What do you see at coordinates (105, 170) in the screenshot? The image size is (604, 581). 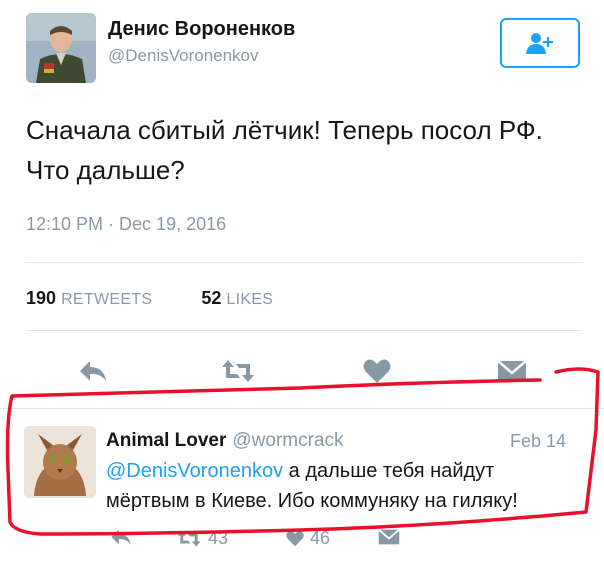 I see `tweet-text-line: Что дальше?` at bounding box center [105, 170].